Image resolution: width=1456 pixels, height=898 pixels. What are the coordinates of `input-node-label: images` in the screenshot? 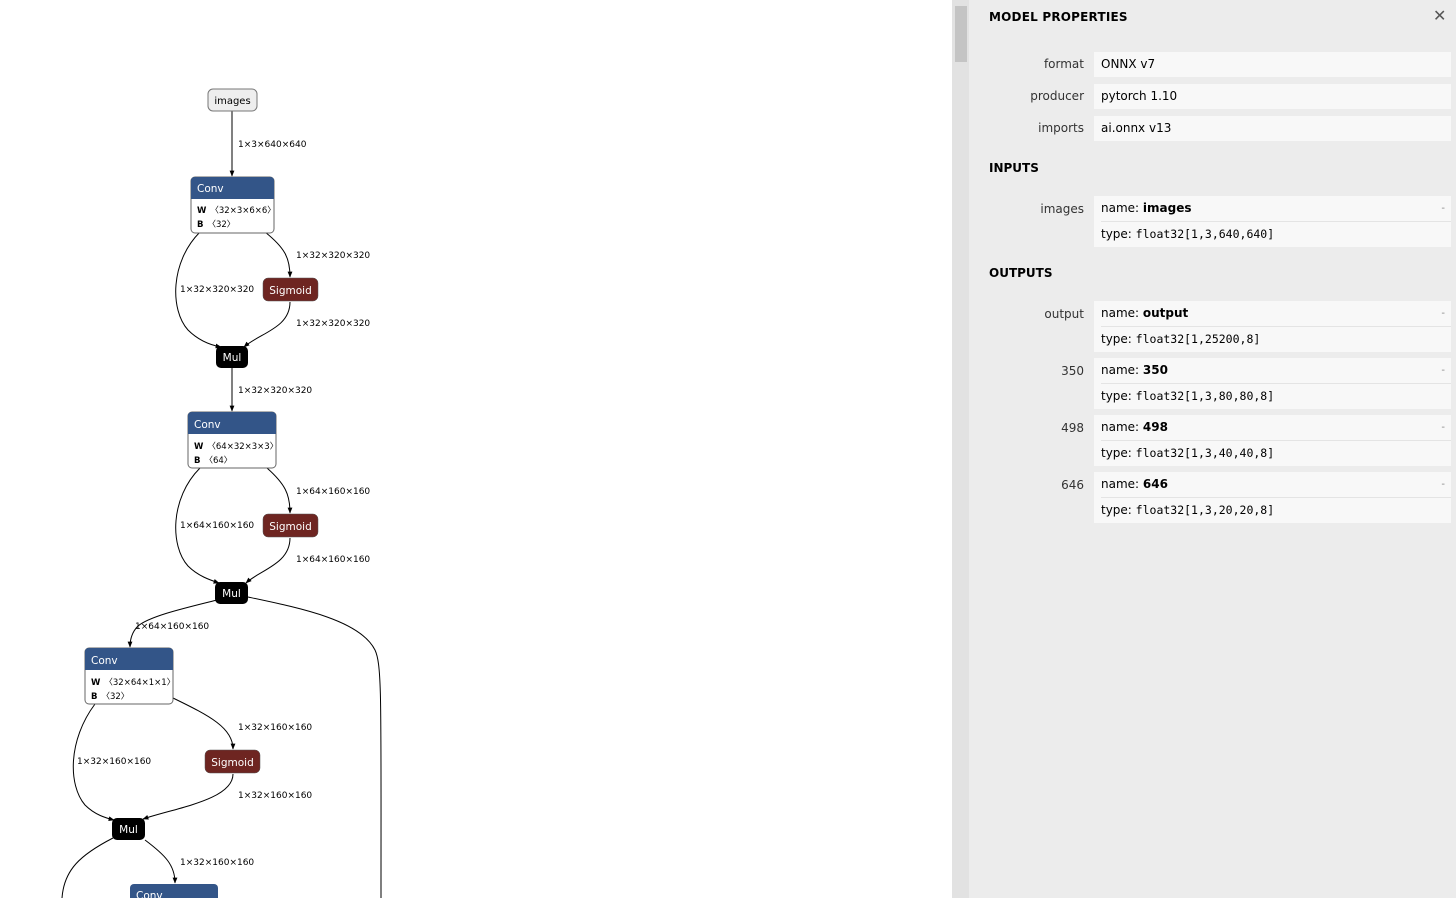 It's located at (232, 101).